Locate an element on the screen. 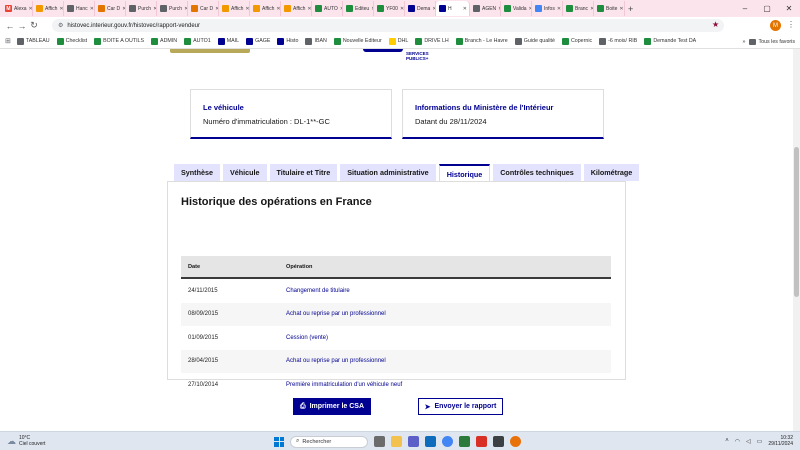  outlook-icon is located at coordinates (430, 441).